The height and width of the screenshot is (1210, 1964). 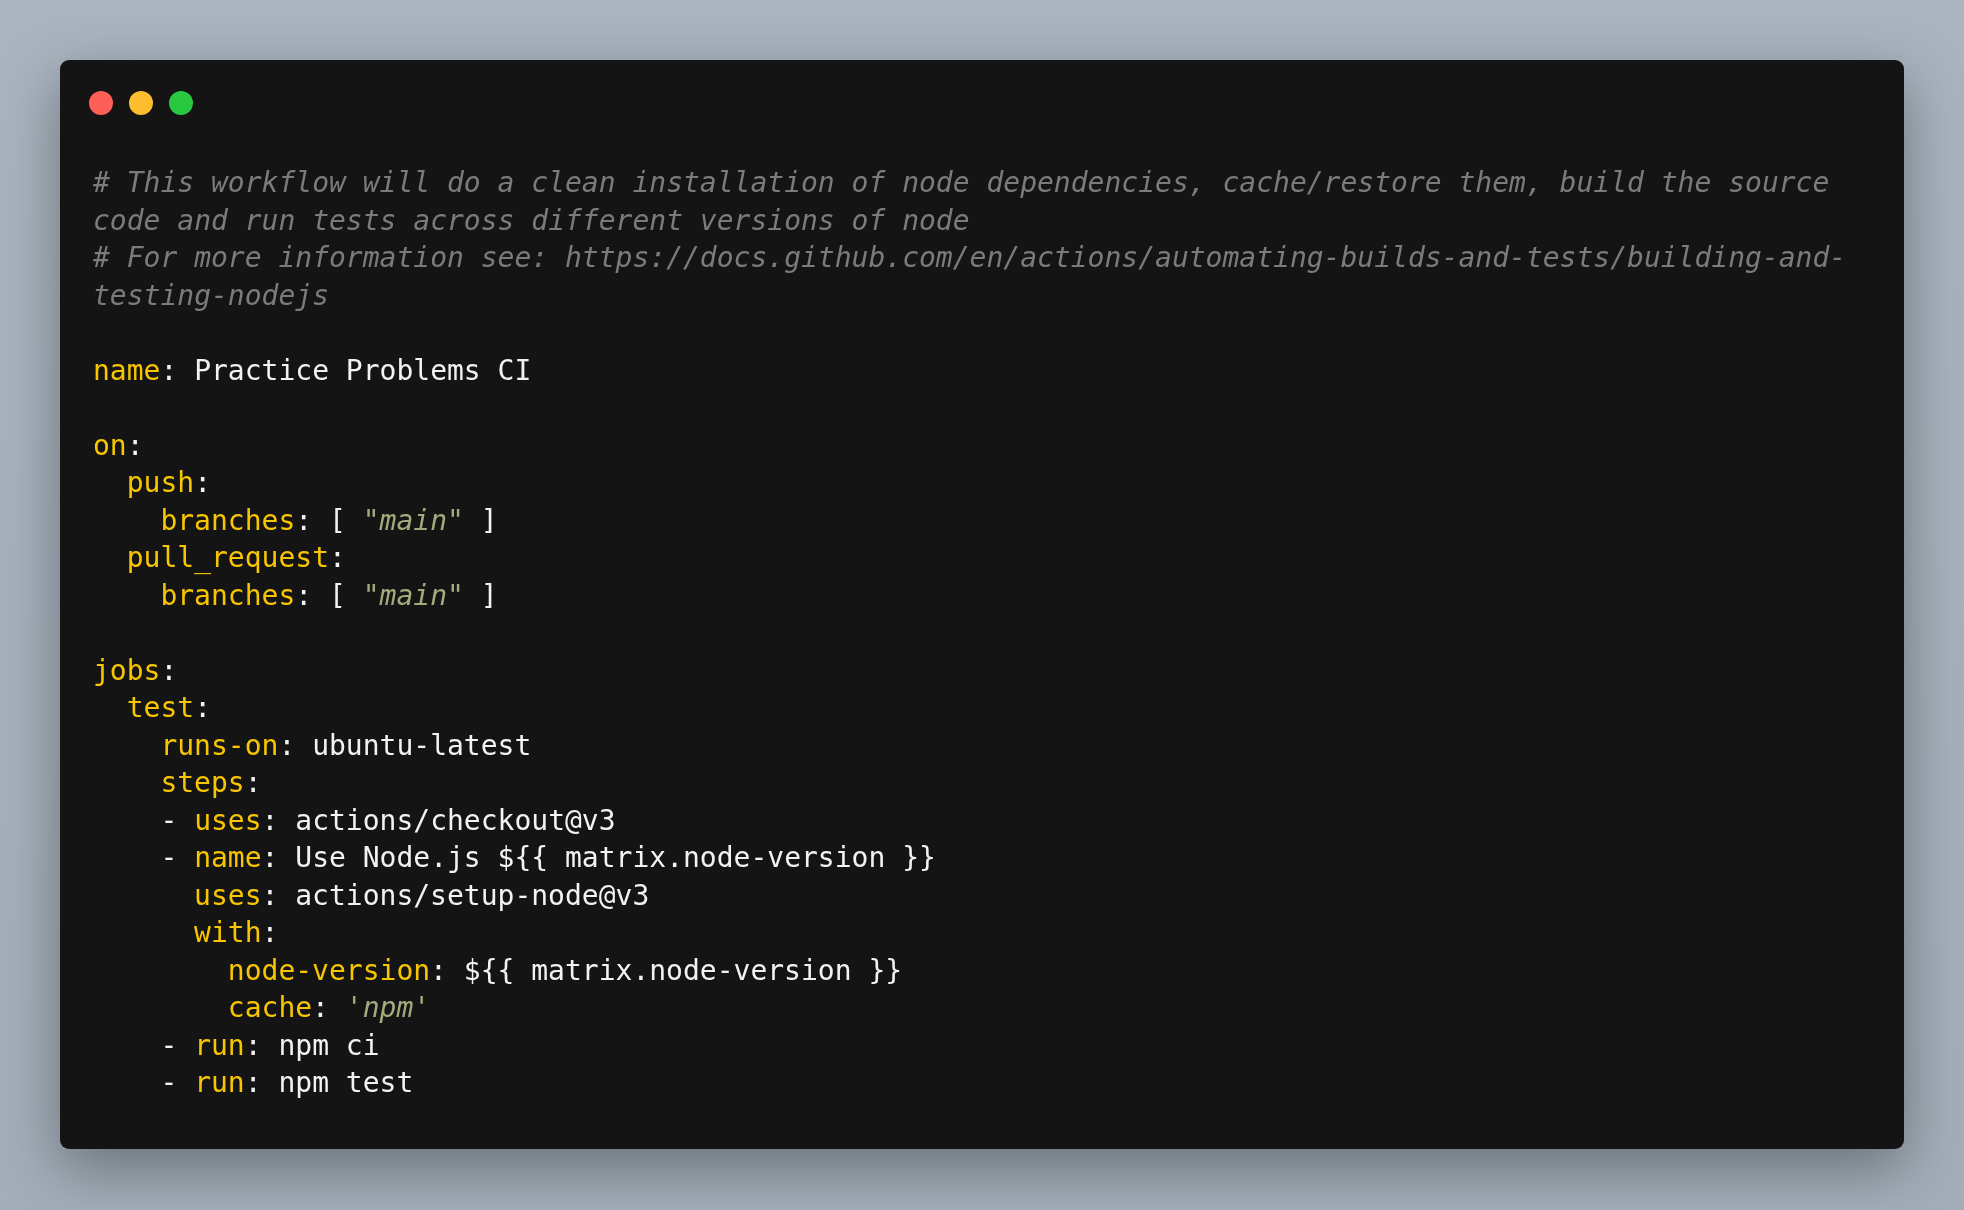 I want to click on yaml-key: pull_request, so click(x=227, y=557).